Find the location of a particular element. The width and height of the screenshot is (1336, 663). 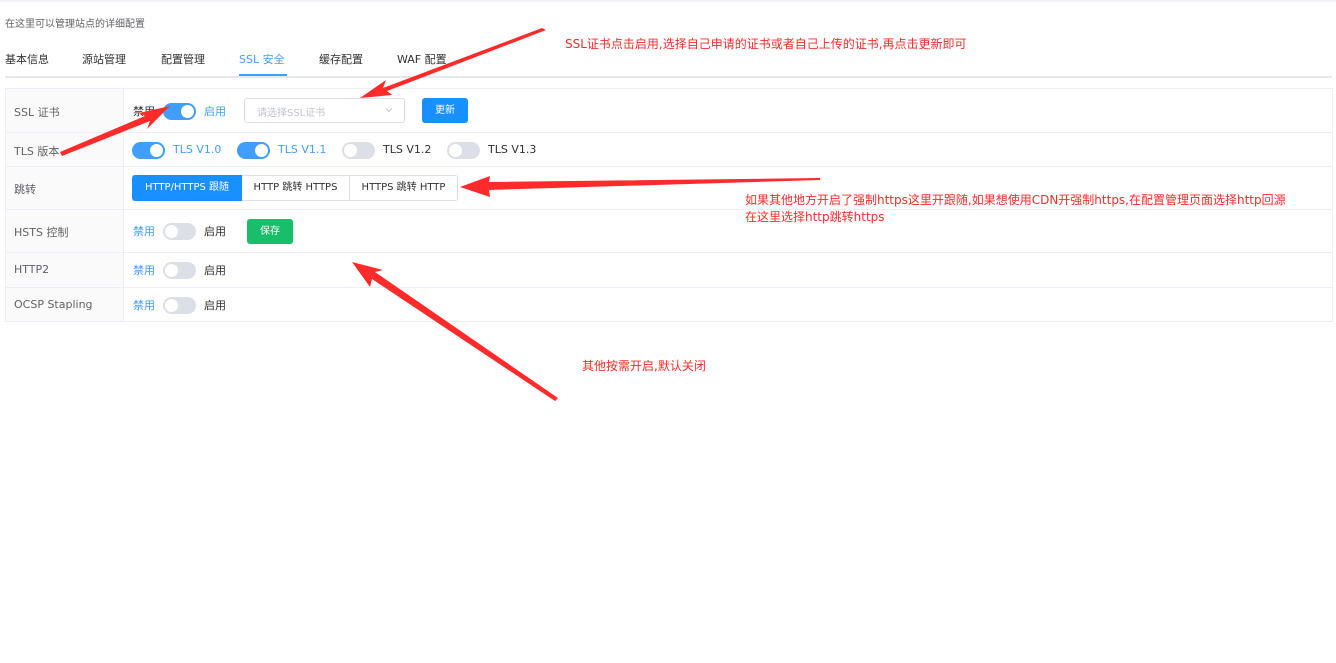

redirect-https-to-http-button: HTTPS 跳转 HTTP is located at coordinates (404, 188).